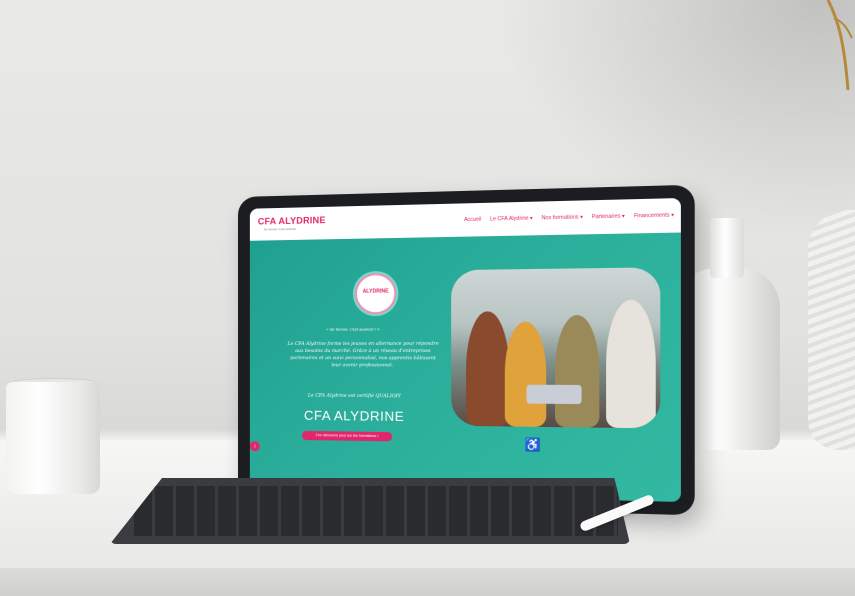 This screenshot has height=596, width=855. What do you see at coordinates (831, 330) in the screenshot?
I see `ribbed-vase` at bounding box center [831, 330].